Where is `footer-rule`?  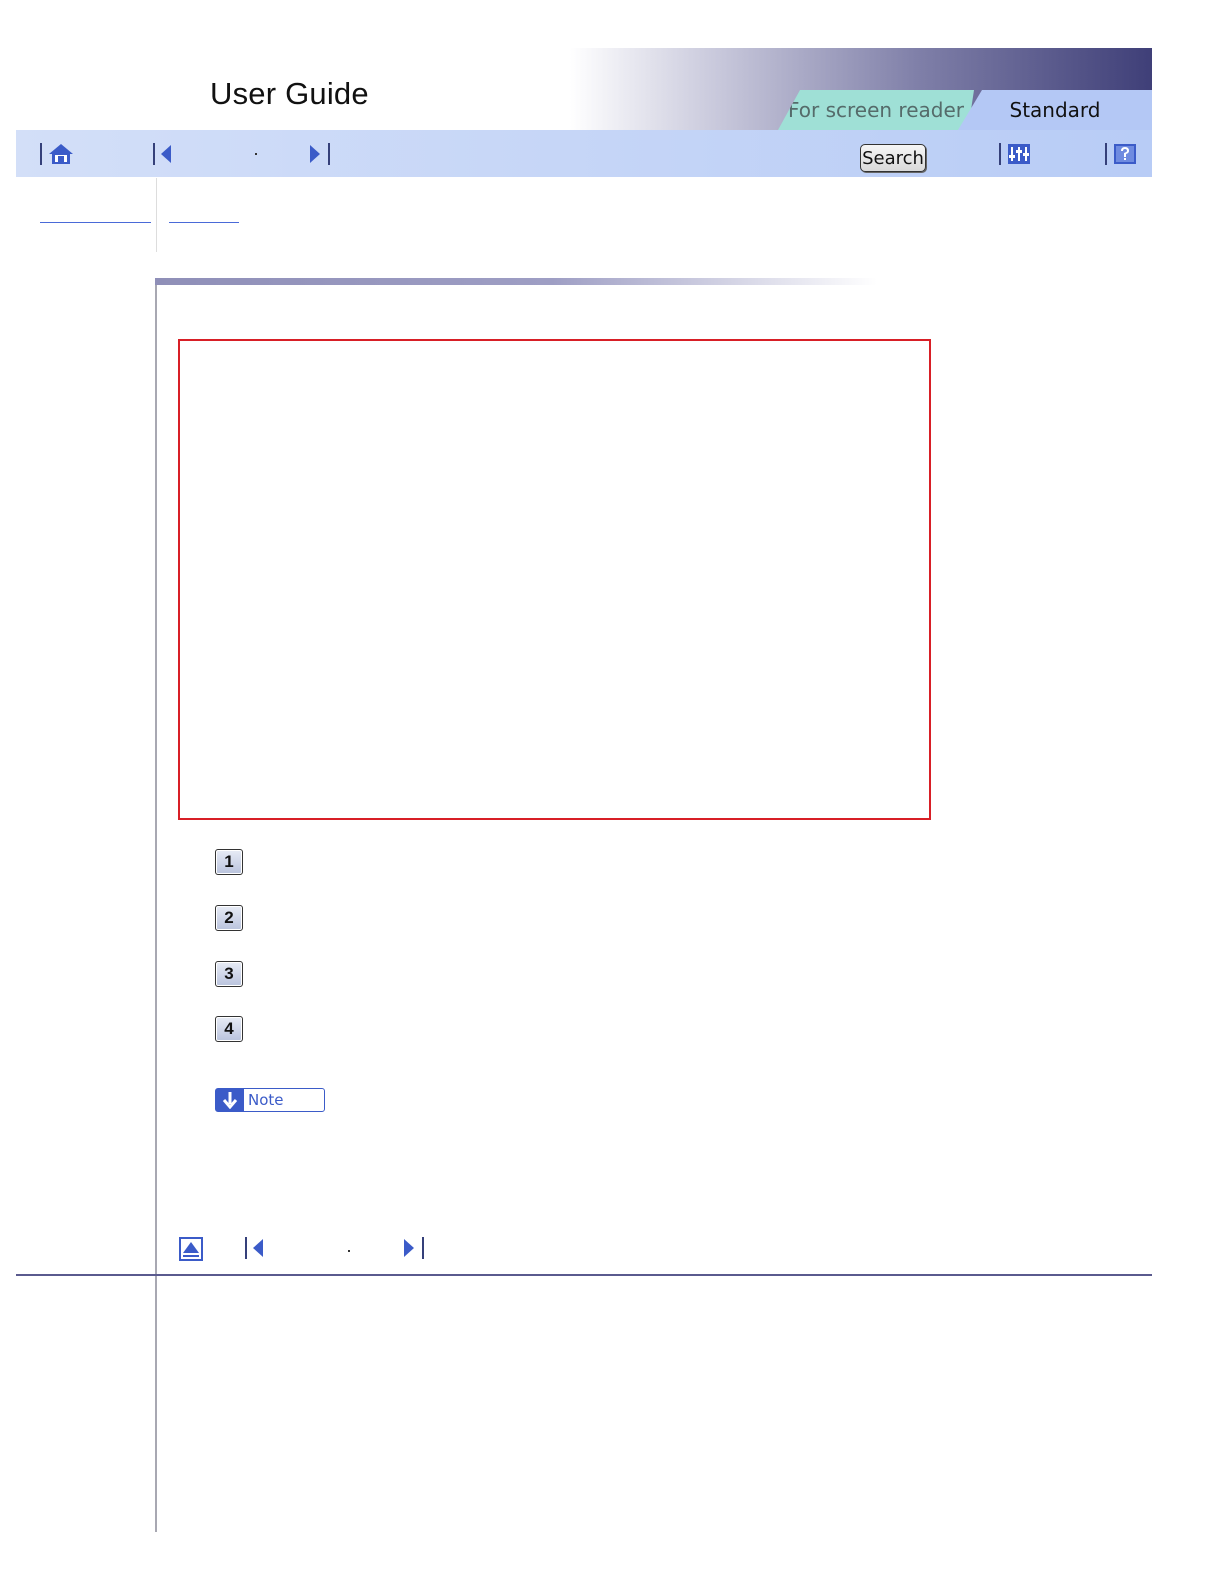 footer-rule is located at coordinates (584, 1275).